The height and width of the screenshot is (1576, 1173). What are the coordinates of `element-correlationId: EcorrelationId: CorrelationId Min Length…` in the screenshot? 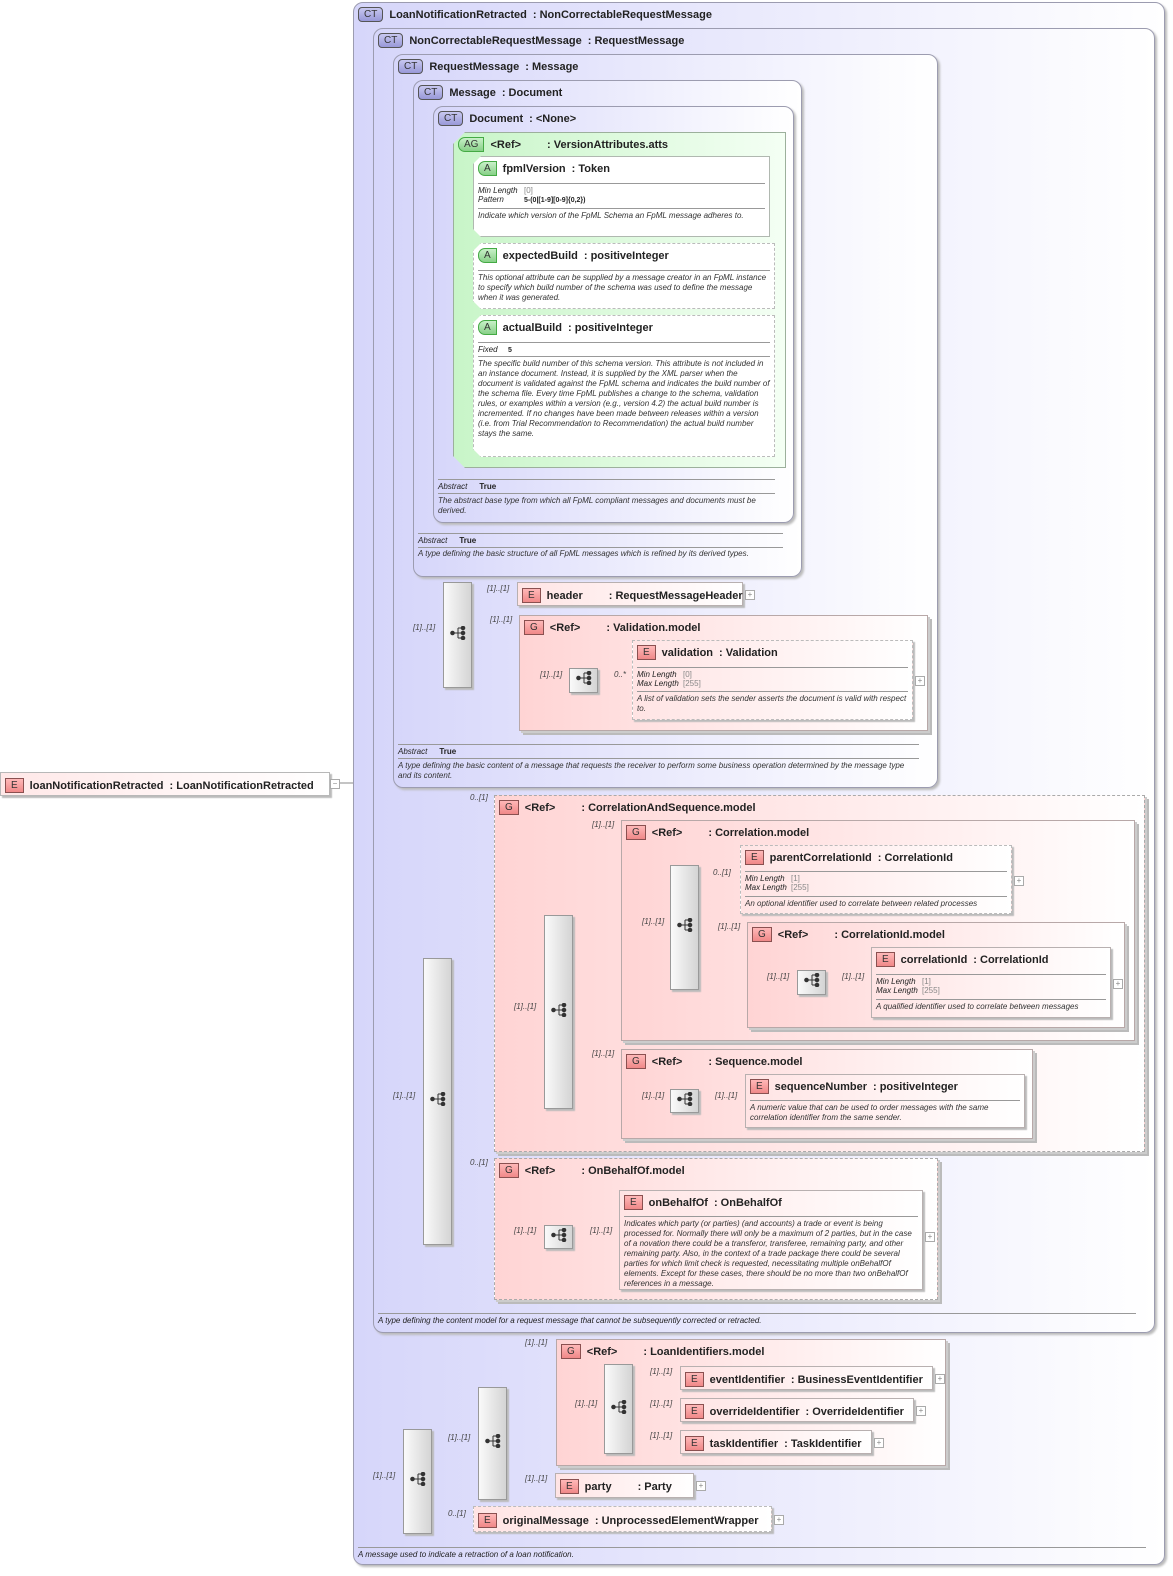 It's located at (991, 982).